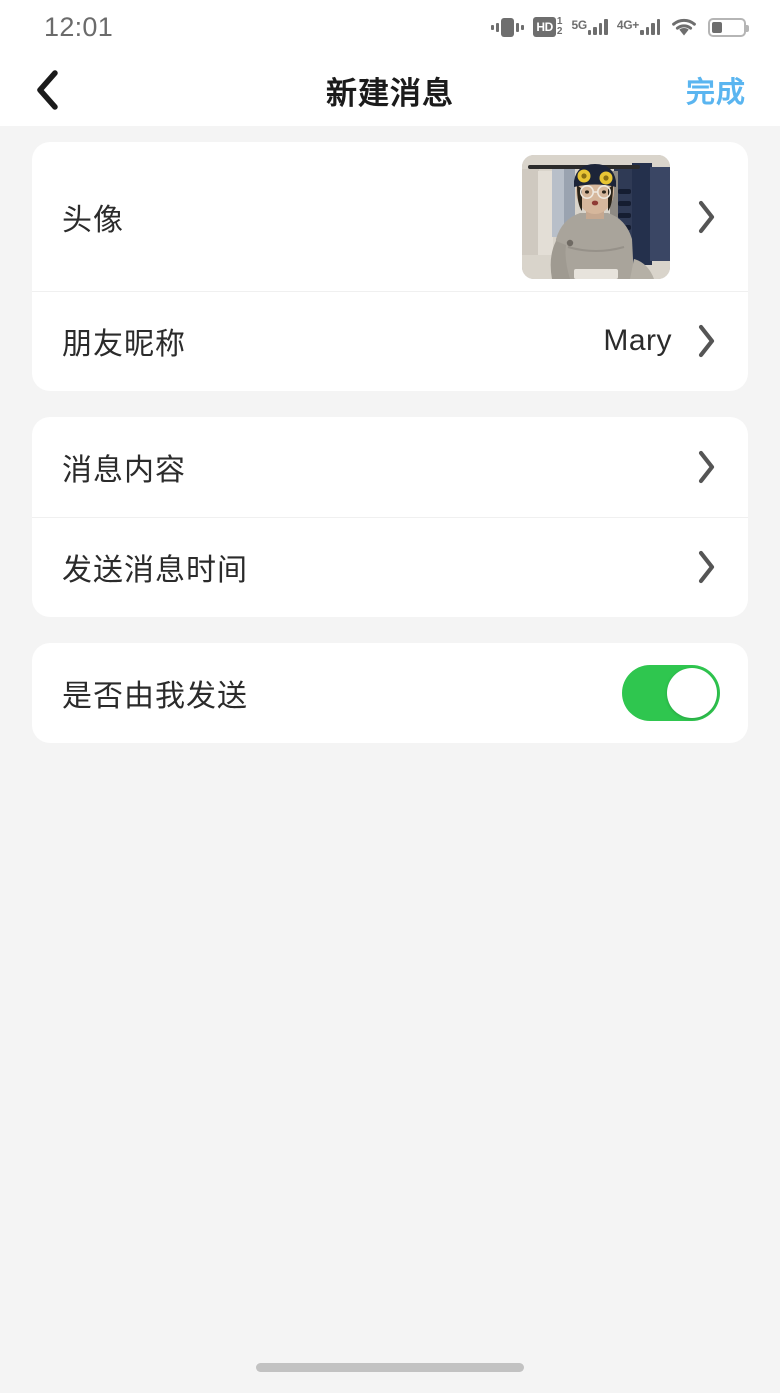  Describe the element at coordinates (650, 27) in the screenshot. I see `signal-4g-plus-bars` at that location.